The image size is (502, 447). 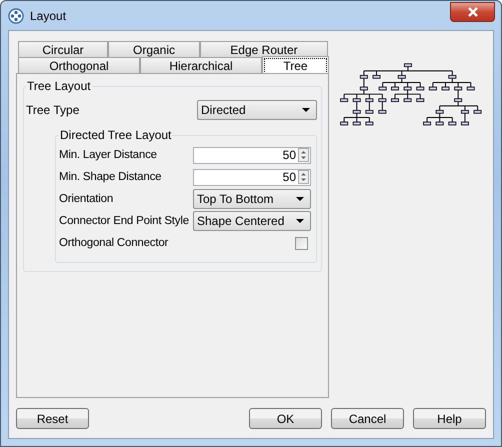 What do you see at coordinates (367, 418) in the screenshot?
I see `dialog-button: Cancel` at bounding box center [367, 418].